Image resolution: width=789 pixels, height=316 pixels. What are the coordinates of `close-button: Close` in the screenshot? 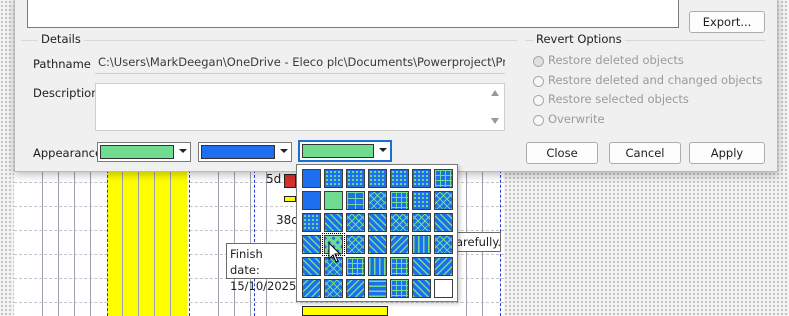 It's located at (562, 153).